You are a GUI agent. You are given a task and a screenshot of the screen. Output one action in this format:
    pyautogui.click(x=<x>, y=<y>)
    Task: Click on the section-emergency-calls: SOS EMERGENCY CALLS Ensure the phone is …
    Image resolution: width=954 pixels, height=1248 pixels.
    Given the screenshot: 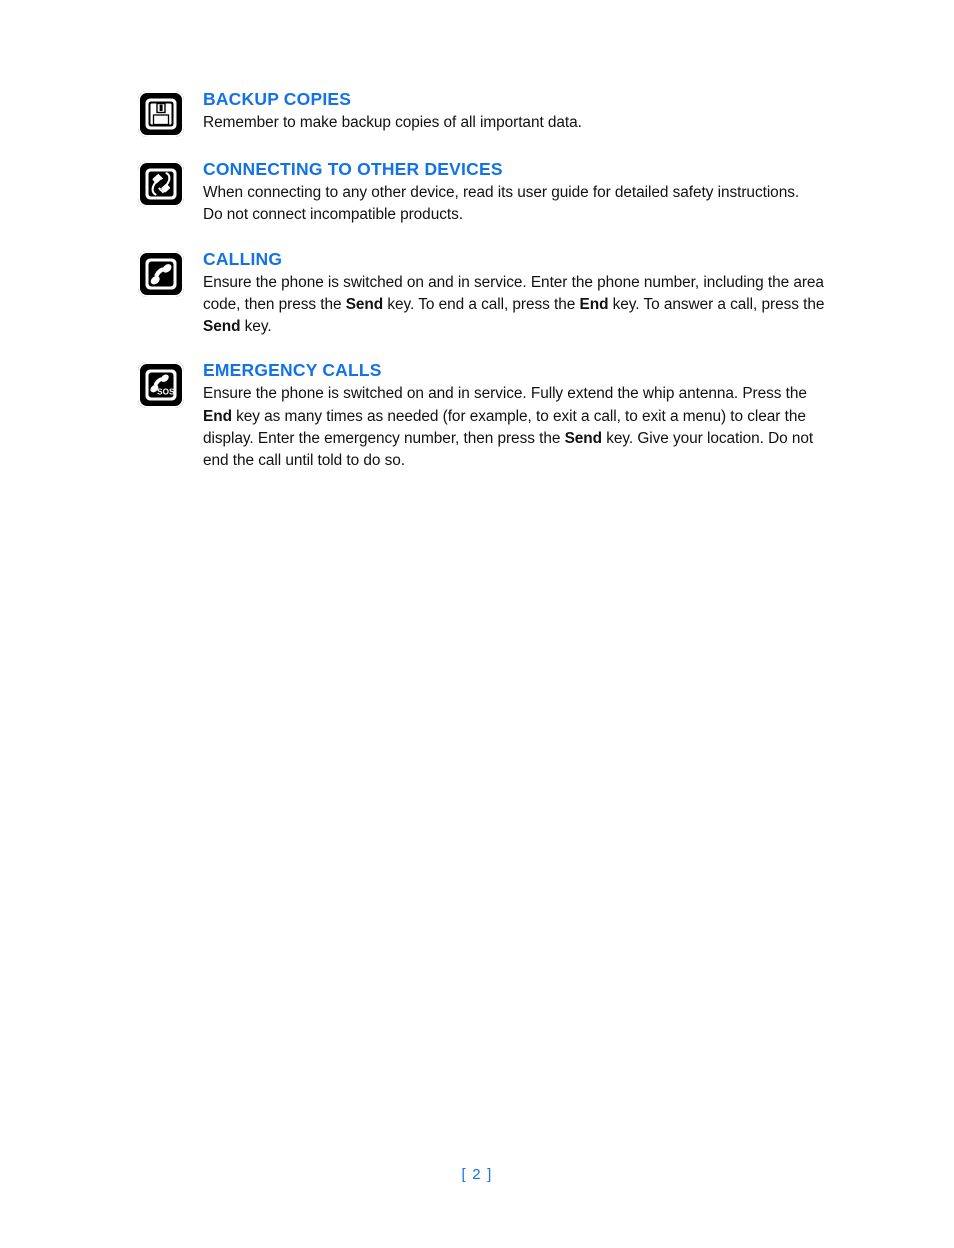 What is the action you would take?
    pyautogui.click(x=488, y=415)
    